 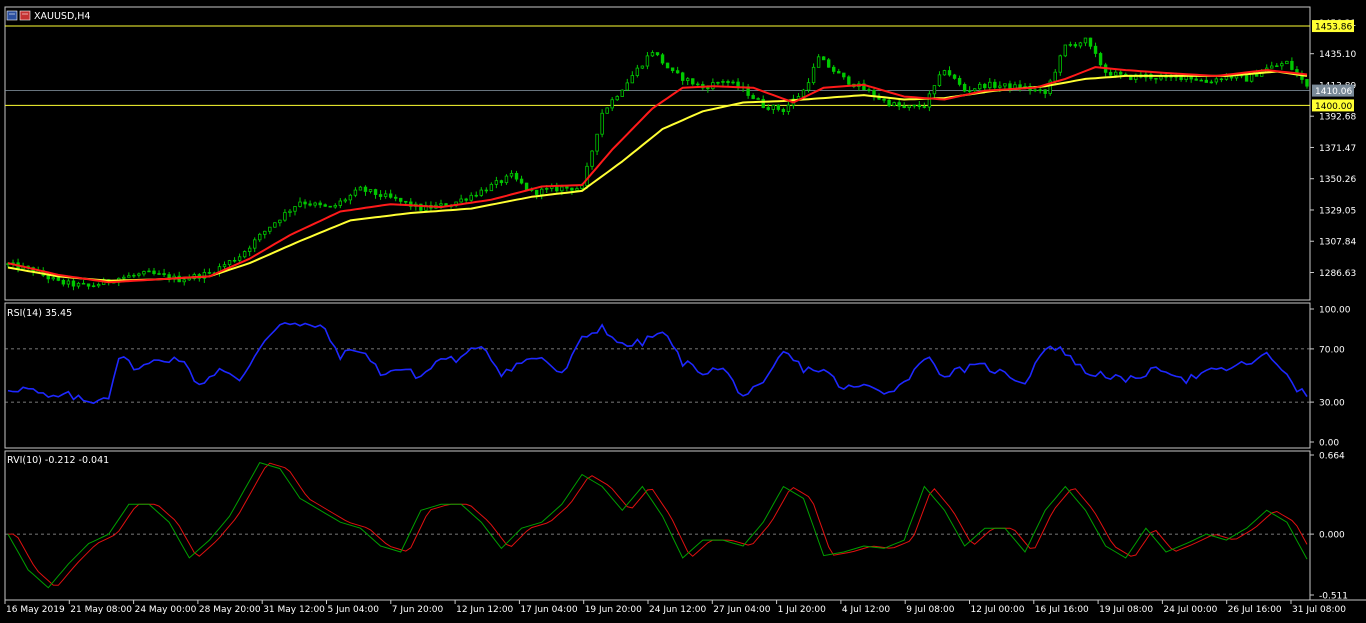 What do you see at coordinates (1337, 118) in the screenshot?
I see `price-tick-label: 1392.68` at bounding box center [1337, 118].